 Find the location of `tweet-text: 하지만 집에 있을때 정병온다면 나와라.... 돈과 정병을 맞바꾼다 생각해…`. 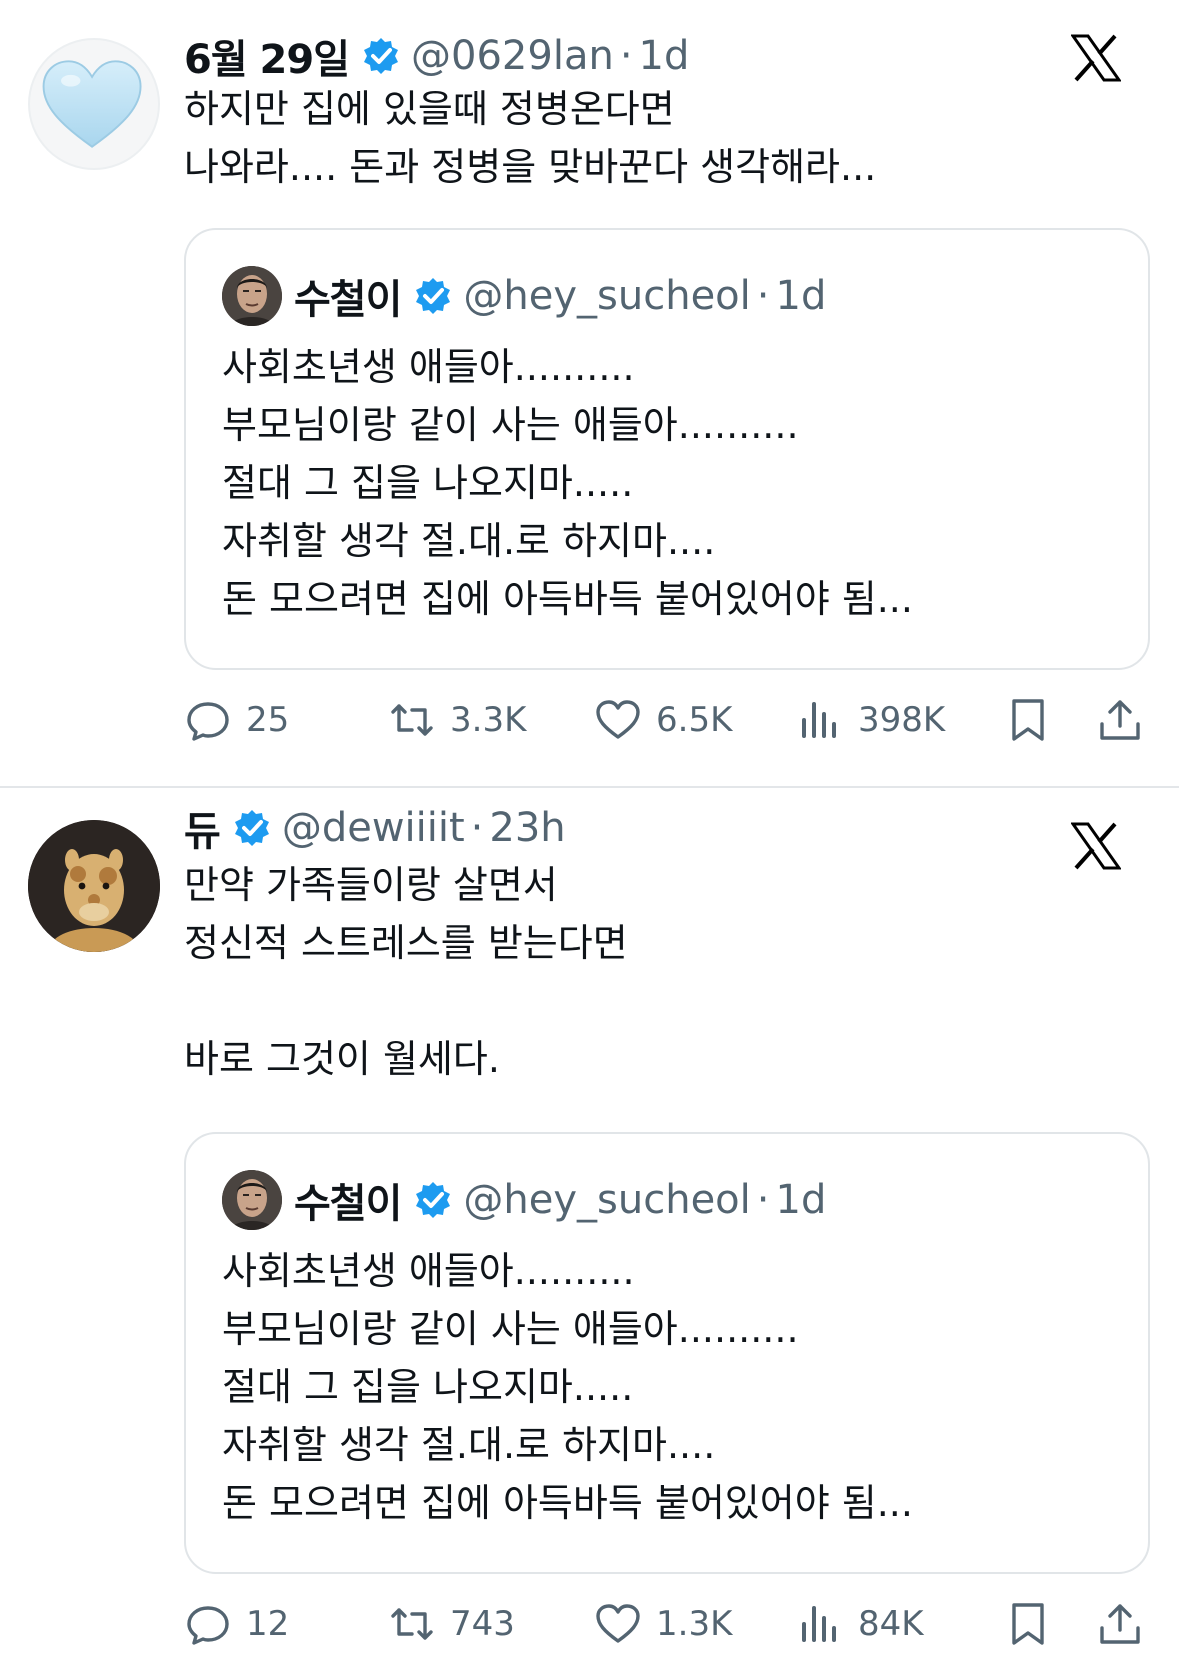

tweet-text: 하지만 집에 있을때 정병온다면 나와라.... 돈과 정병을 맞바꾼다 생각해… is located at coordinates (530, 138).